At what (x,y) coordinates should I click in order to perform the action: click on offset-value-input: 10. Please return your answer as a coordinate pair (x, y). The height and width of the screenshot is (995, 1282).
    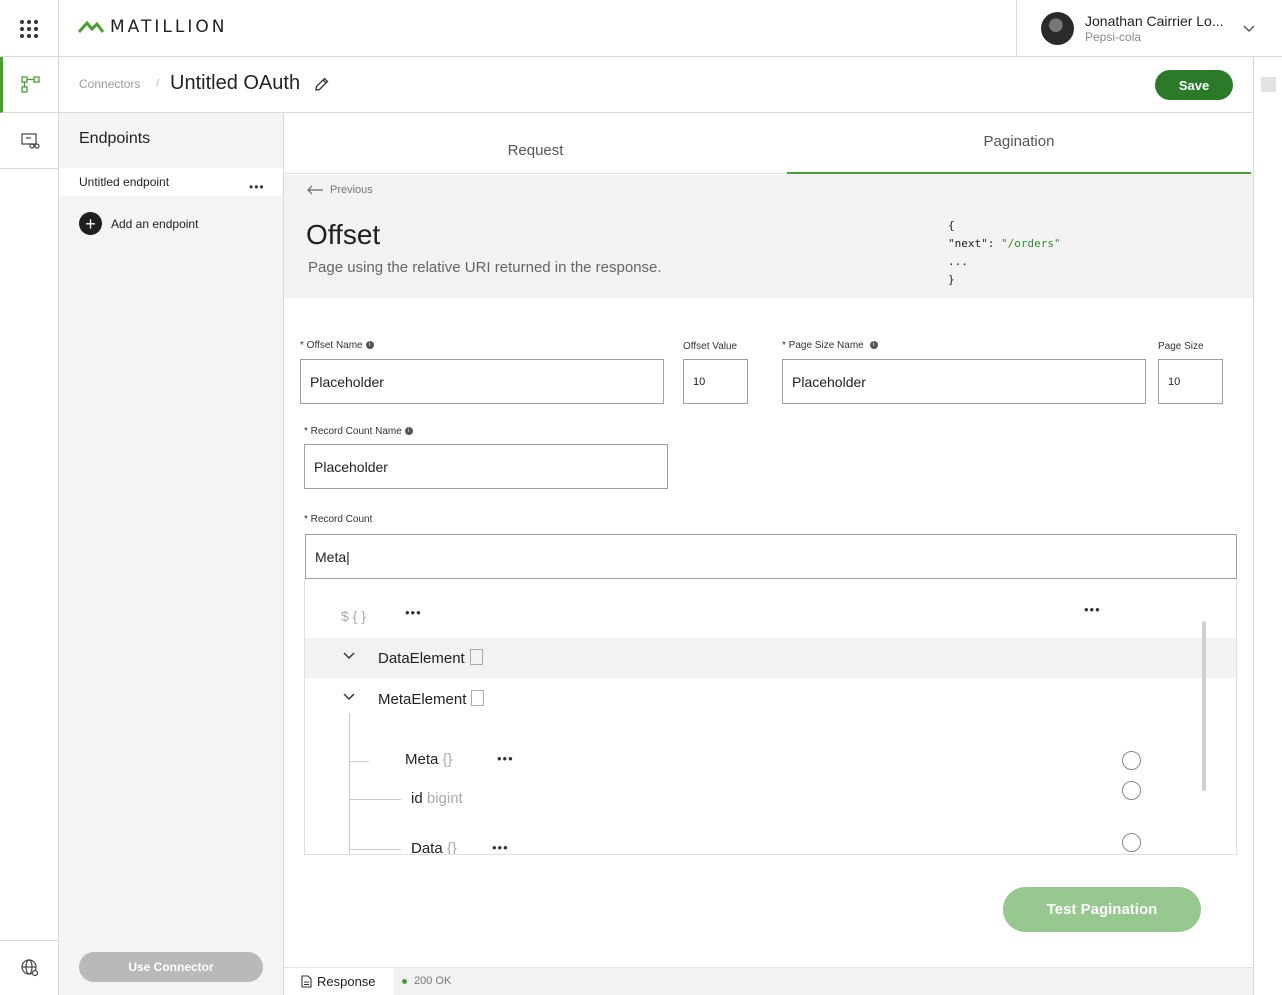
    Looking at the image, I should click on (715, 381).